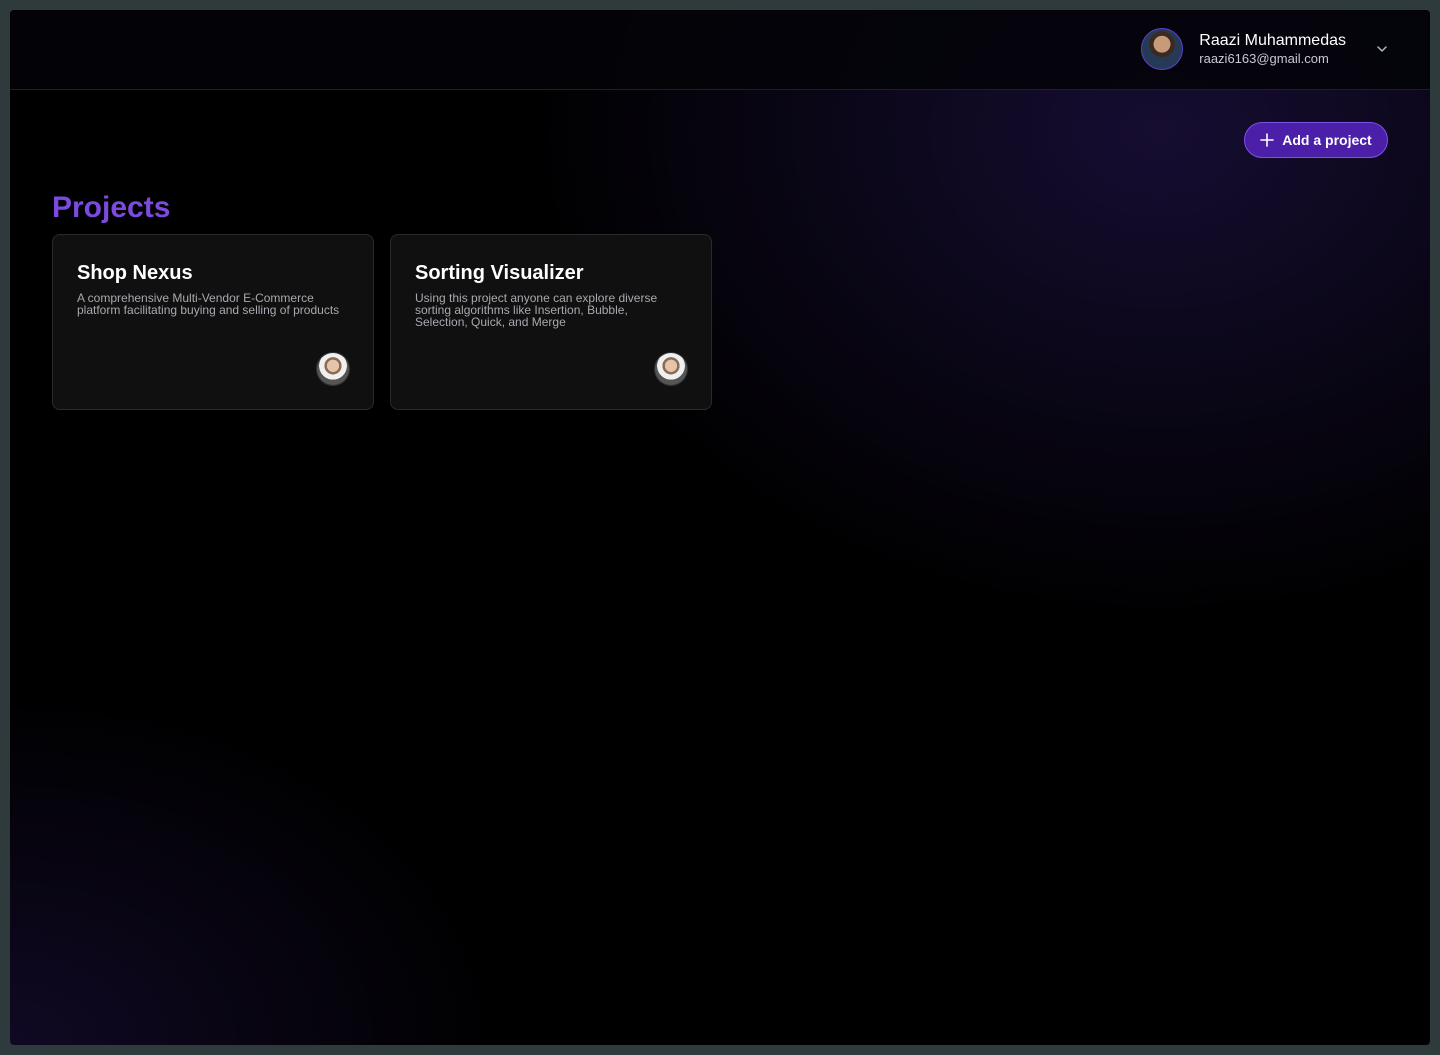 Image resolution: width=1440 pixels, height=1055 pixels. I want to click on add-project-label: Add a project, so click(1327, 140).